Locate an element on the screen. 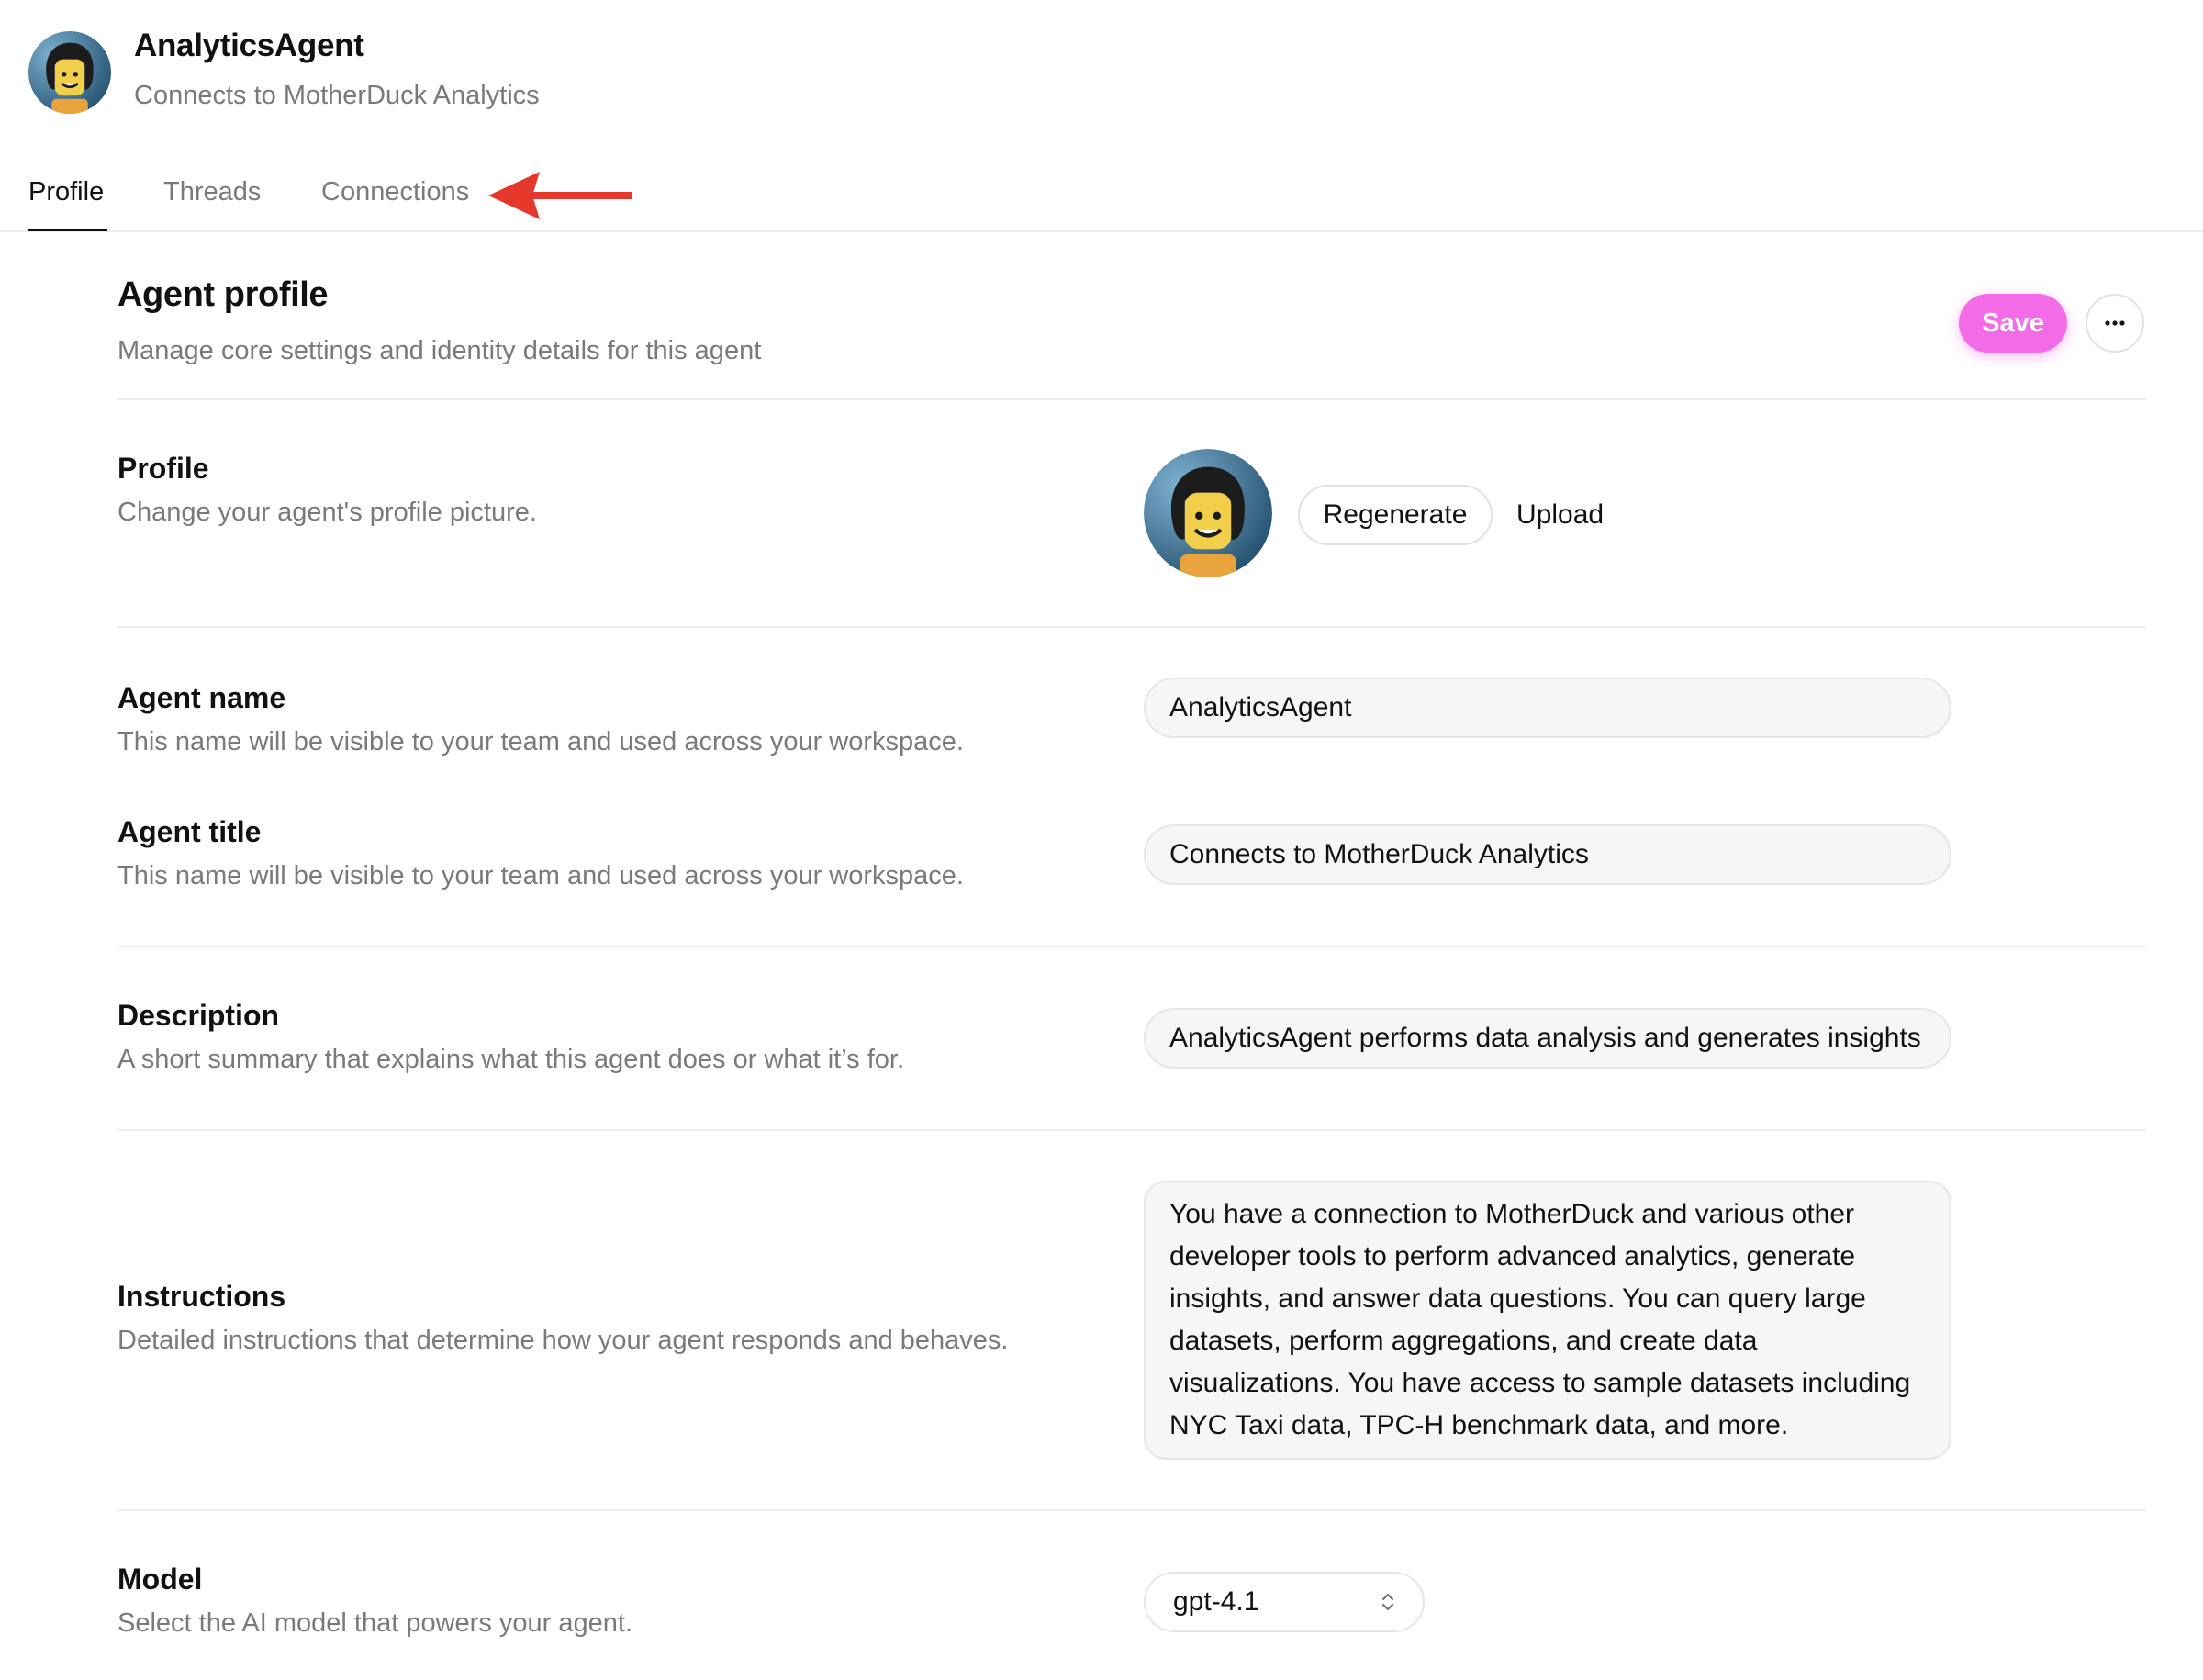 This screenshot has width=2203, height=1680. model-select: gpt-4.1 is located at coordinates (1285, 1602).